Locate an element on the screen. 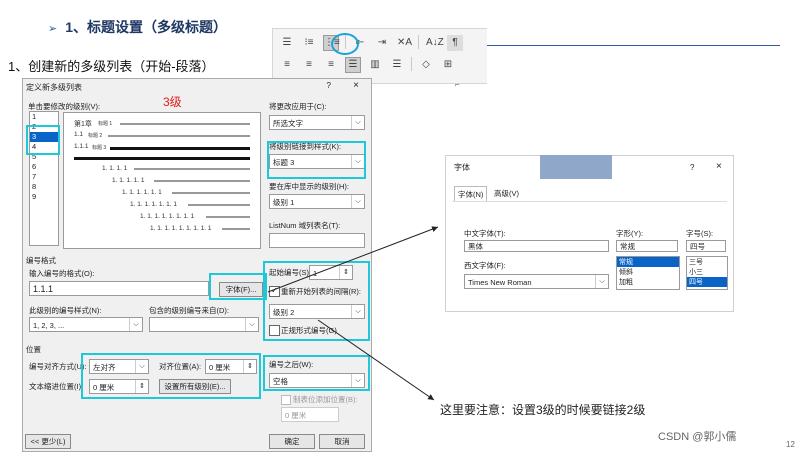  arrow-to-note is located at coordinates (376, 360).